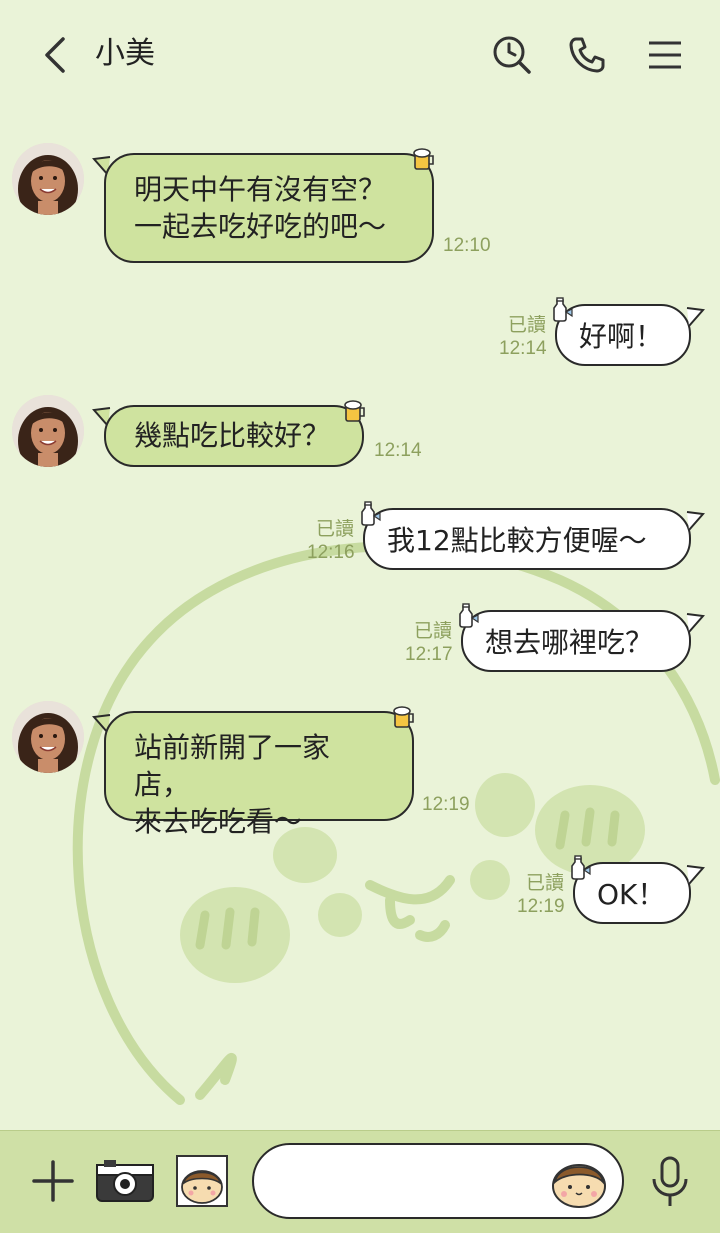 The width and height of the screenshot is (720, 1233). I want to click on camera-icon, so click(125, 1181).